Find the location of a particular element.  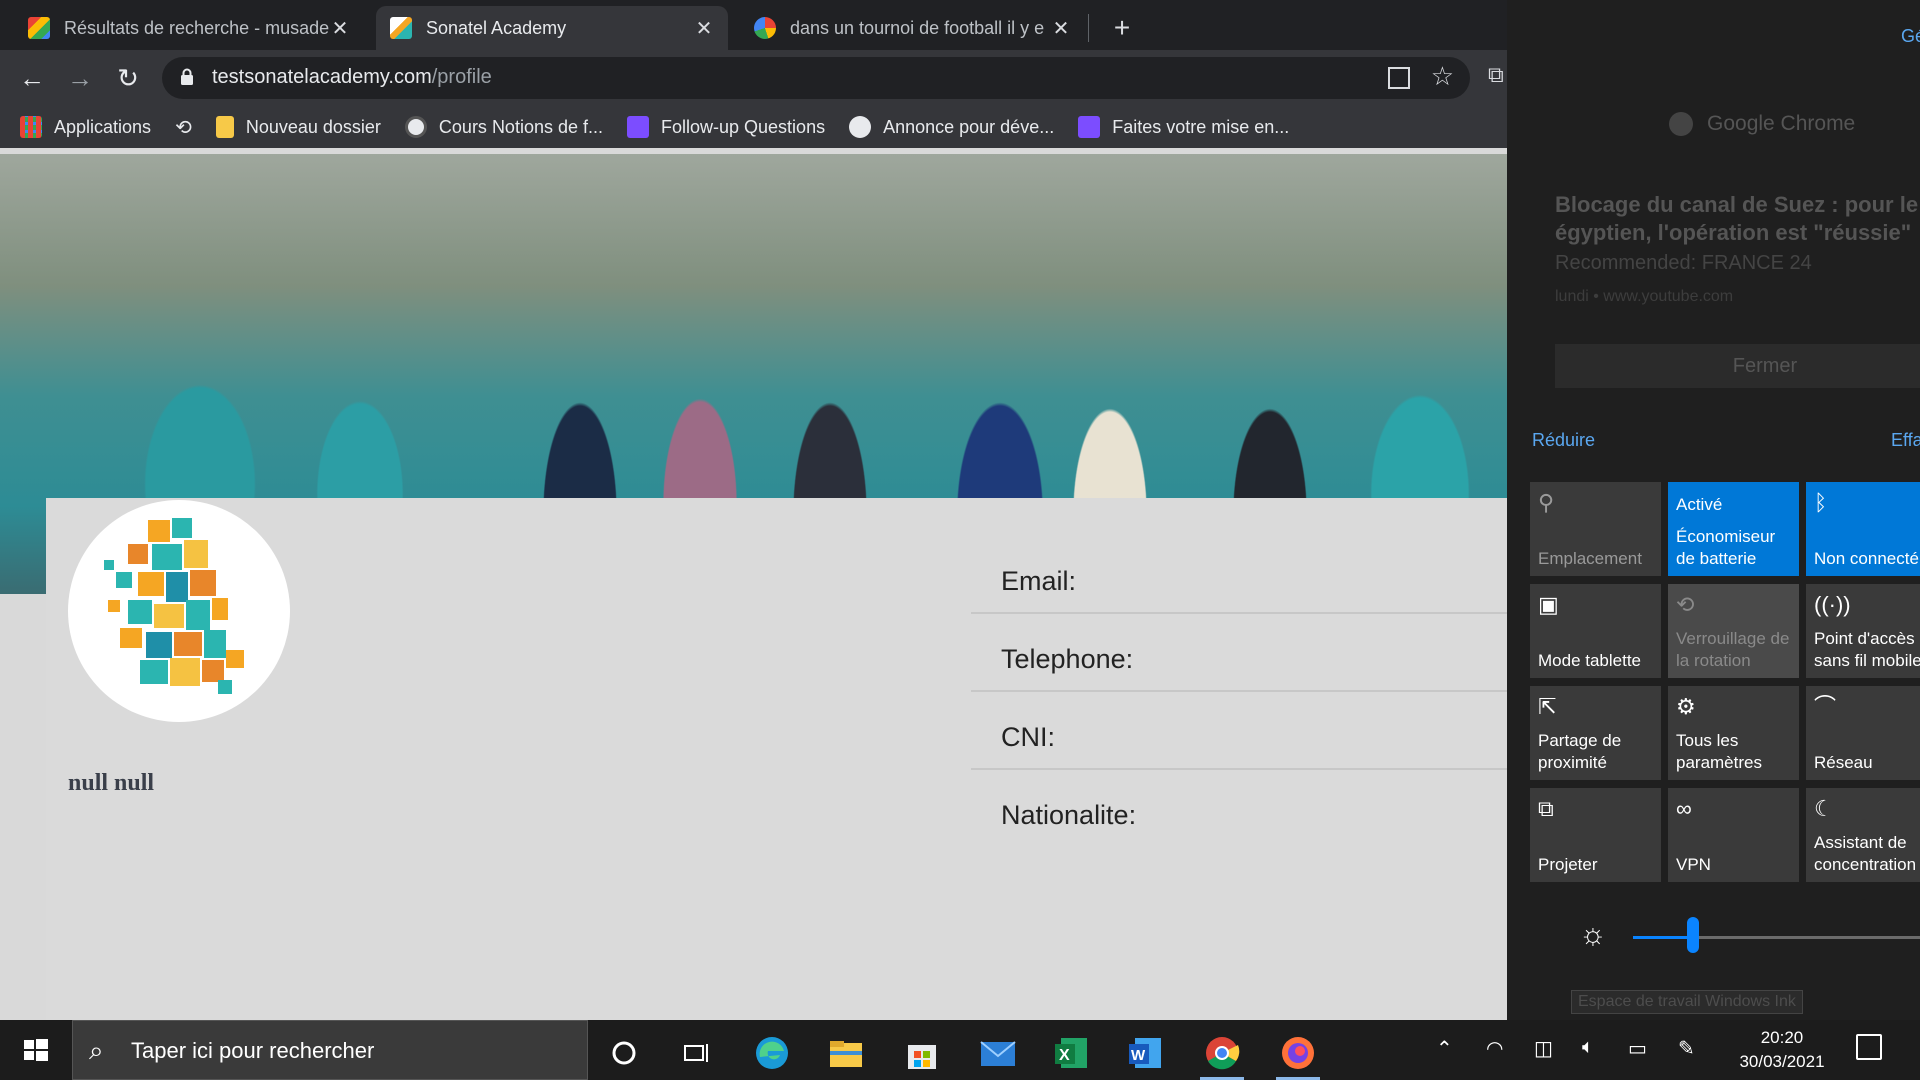

clear-all-link: Effa is located at coordinates (1905, 440).